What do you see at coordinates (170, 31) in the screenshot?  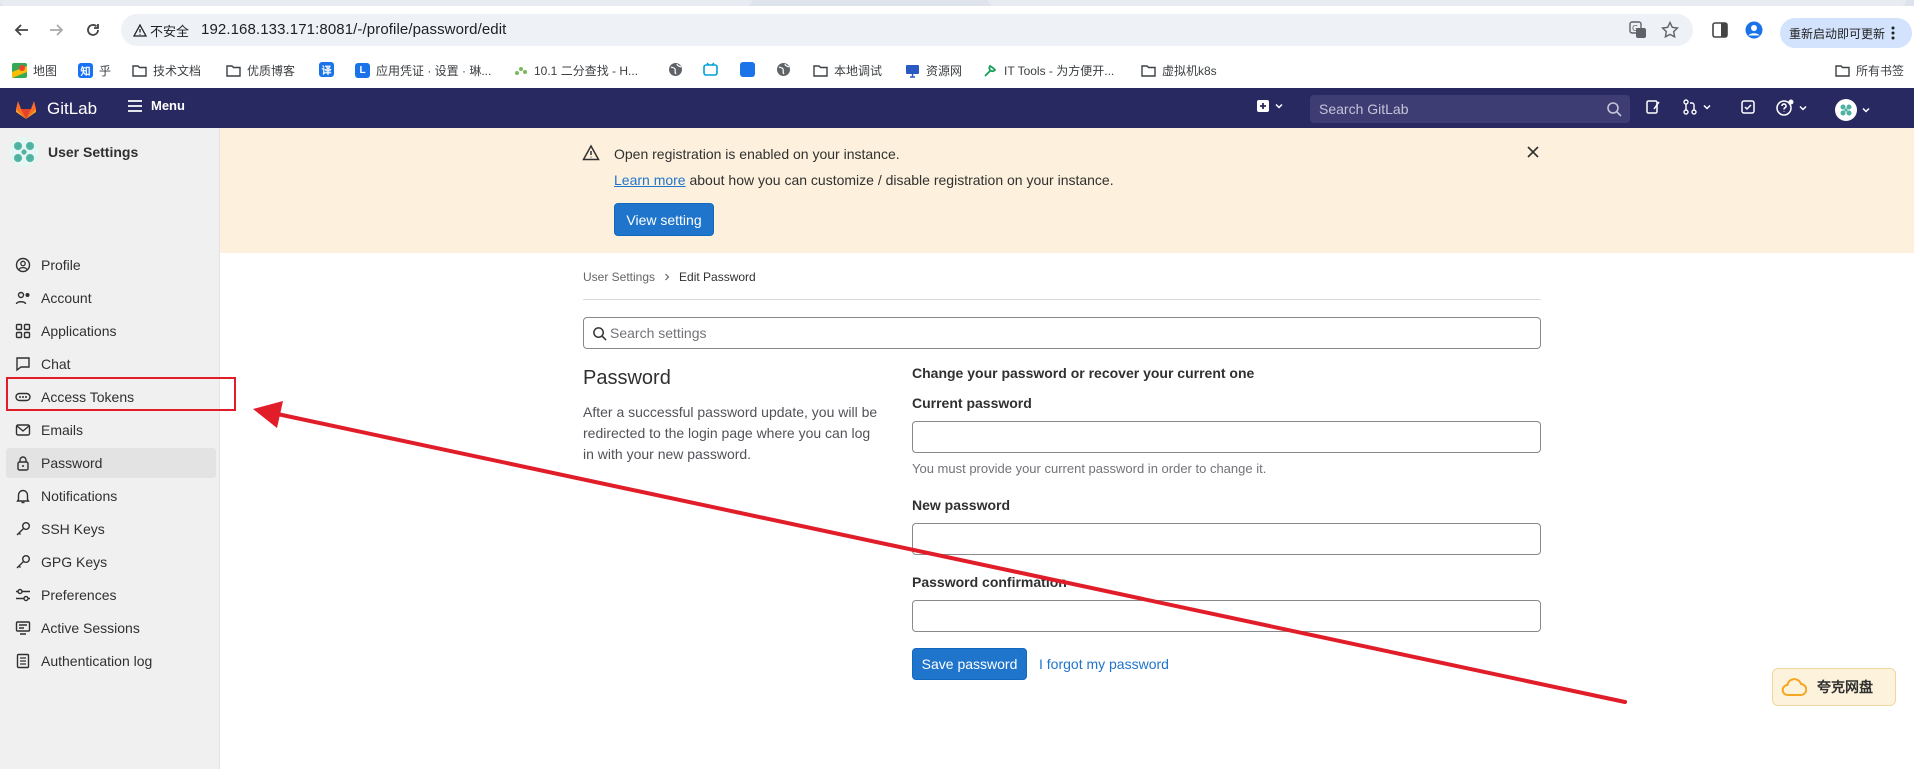 I see `insecure-label: 不安全` at bounding box center [170, 31].